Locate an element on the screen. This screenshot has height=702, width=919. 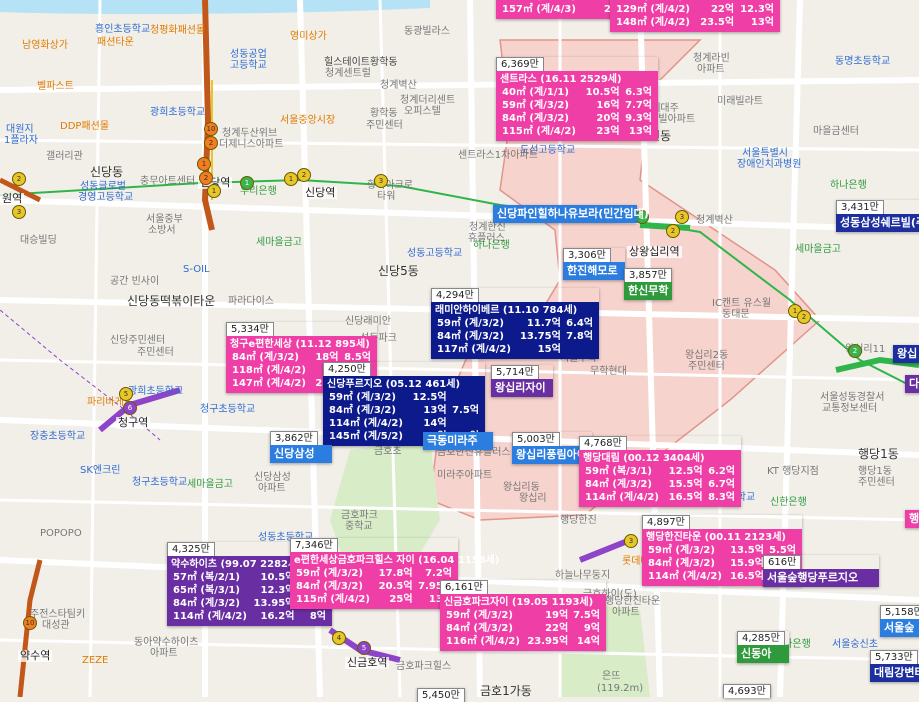
price-row: 114㎡ (계/4/2) 16.2억 8억 is located at coordinates (249, 616).